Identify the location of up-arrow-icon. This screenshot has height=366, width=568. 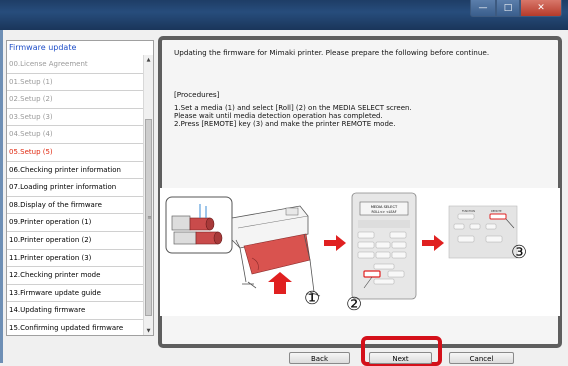
(280, 283).